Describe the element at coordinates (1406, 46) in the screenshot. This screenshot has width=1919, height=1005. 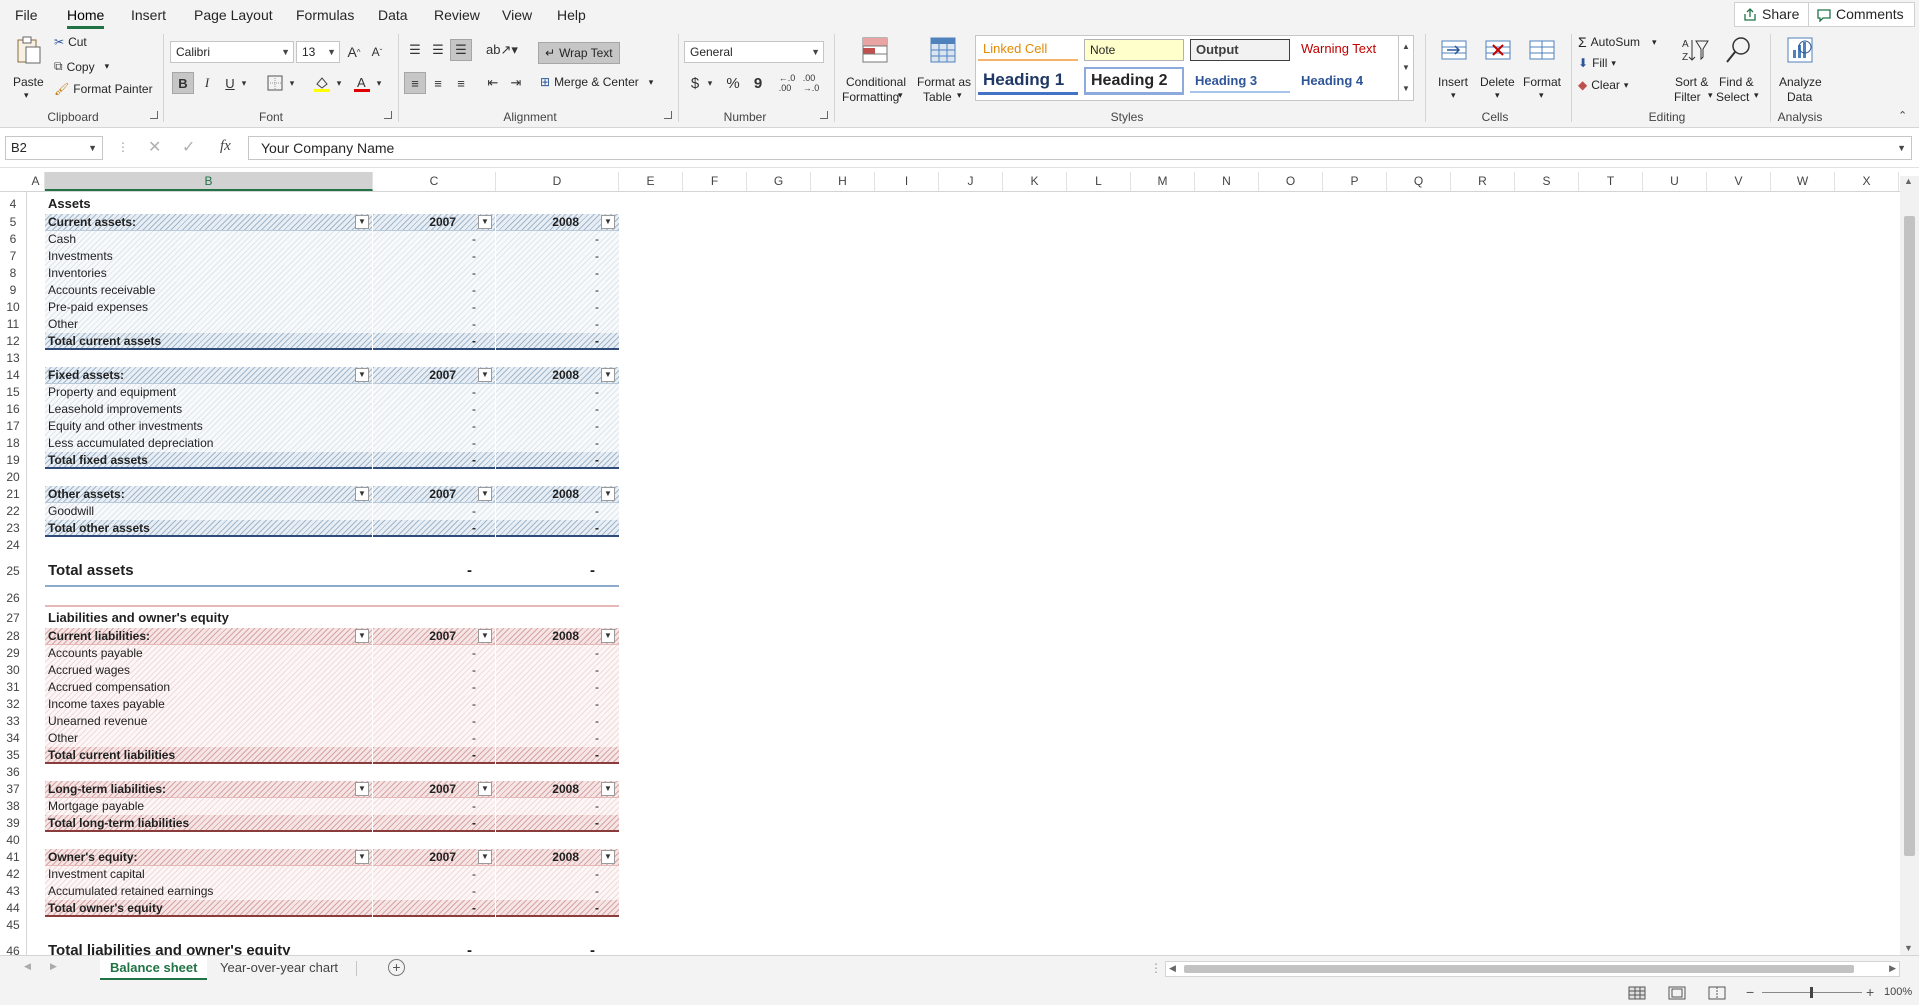
I see `chevron-up-icon: ▲` at that location.